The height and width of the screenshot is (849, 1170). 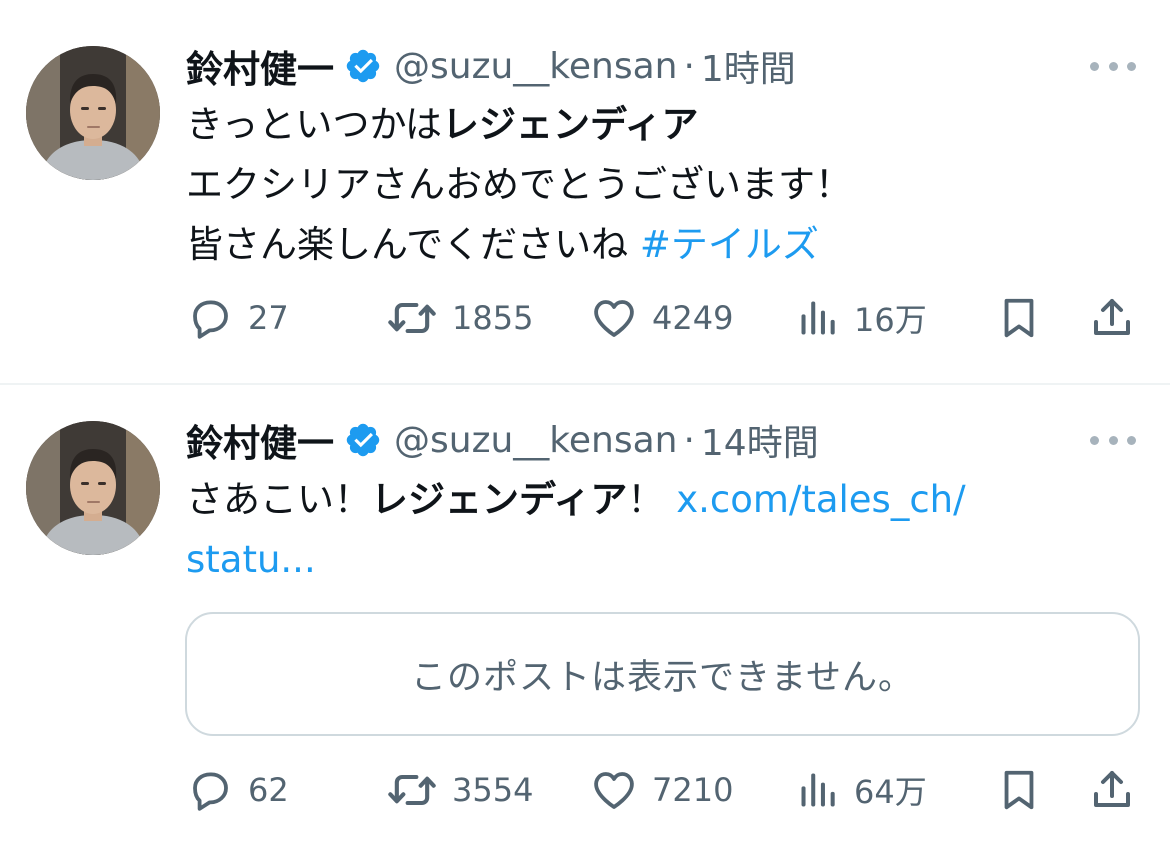 I want to click on retweet-button: 1855, so click(x=459, y=318).